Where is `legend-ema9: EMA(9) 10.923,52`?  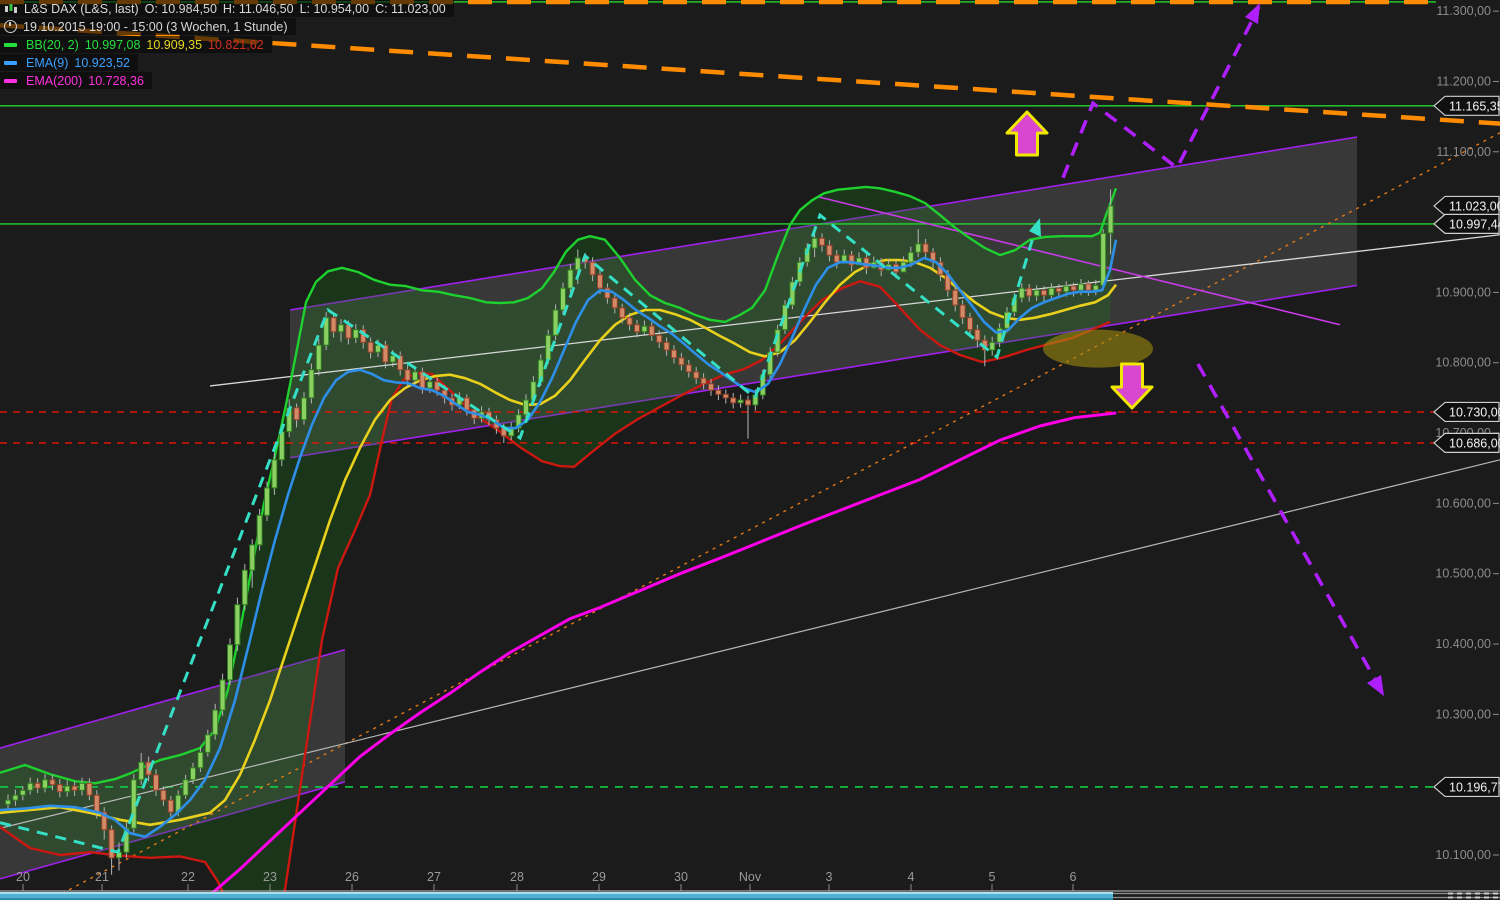 legend-ema9: EMA(9) 10.923,52 is located at coordinates (69, 62).